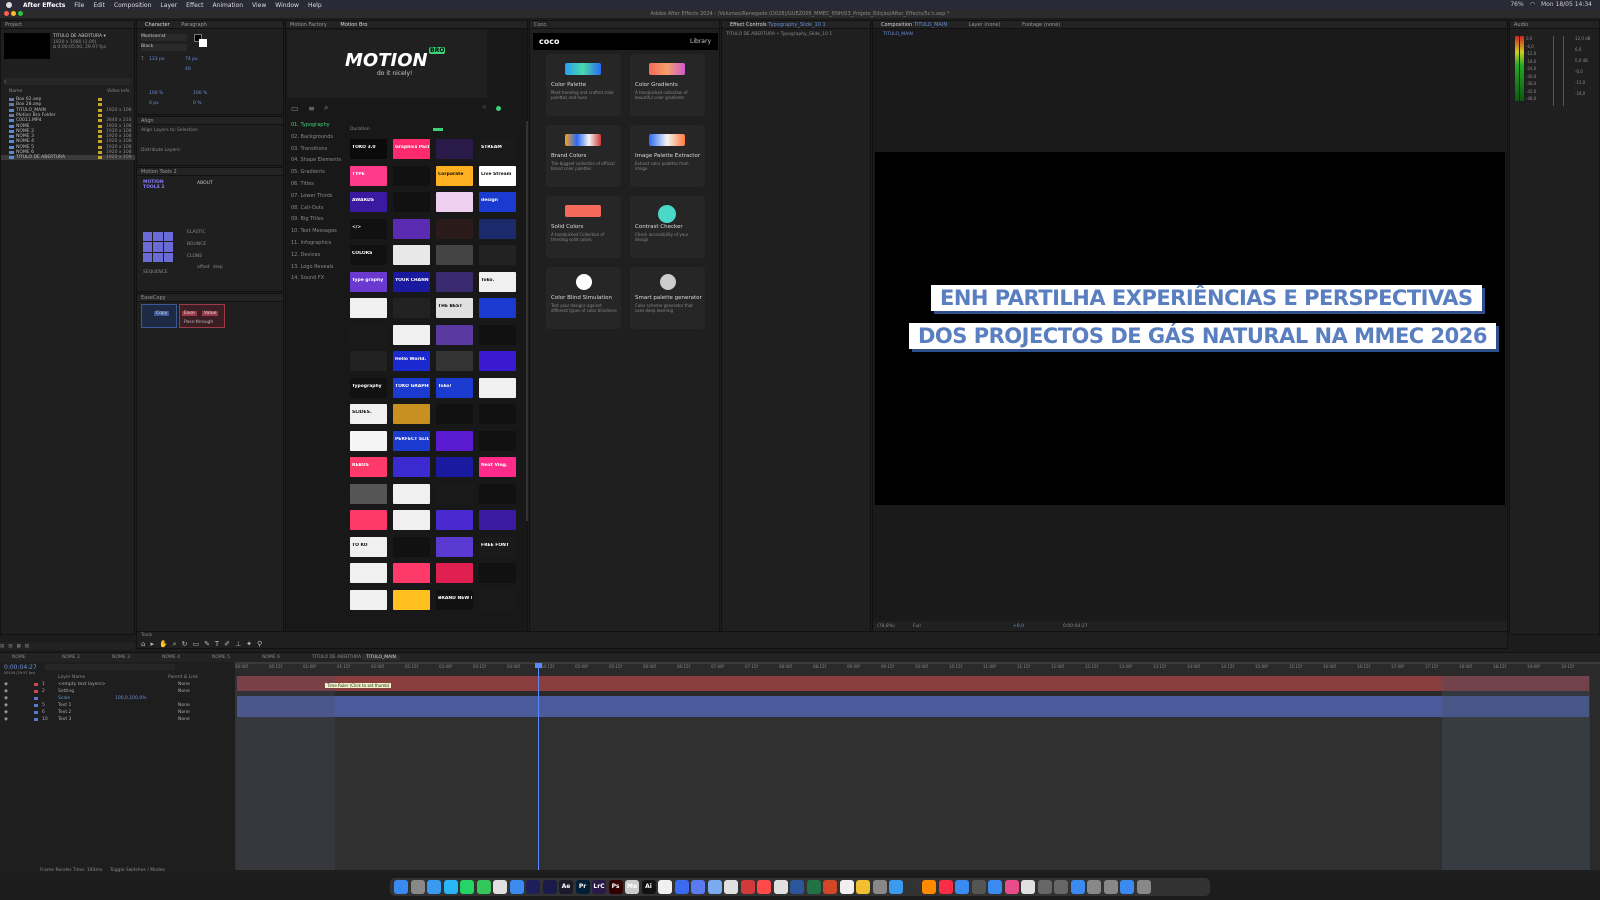  I want to click on playhead, so click(538, 767).